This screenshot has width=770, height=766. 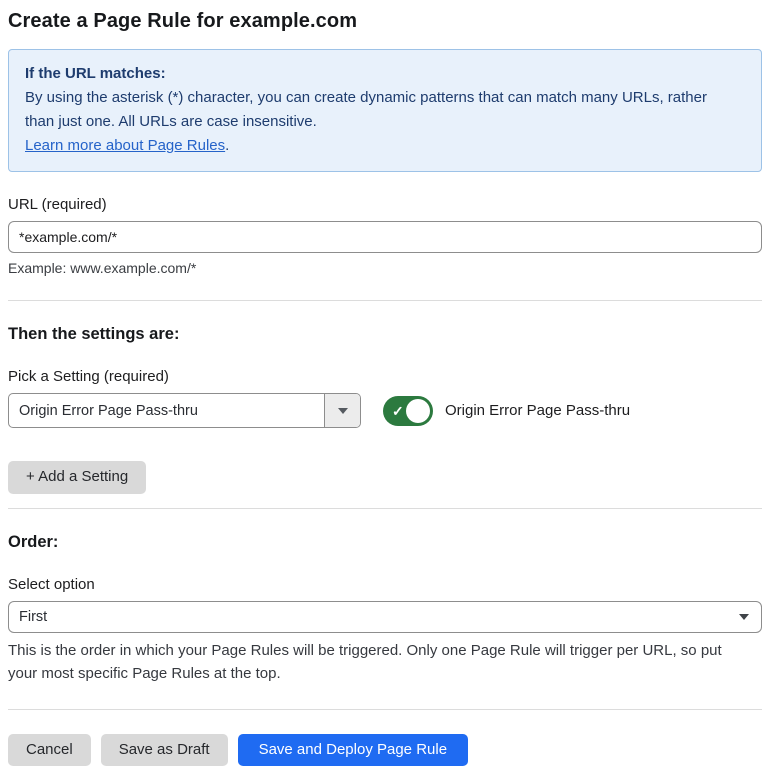 What do you see at coordinates (385, 146) in the screenshot?
I see `info-box-link-line: Learn more about Page Rules.` at bounding box center [385, 146].